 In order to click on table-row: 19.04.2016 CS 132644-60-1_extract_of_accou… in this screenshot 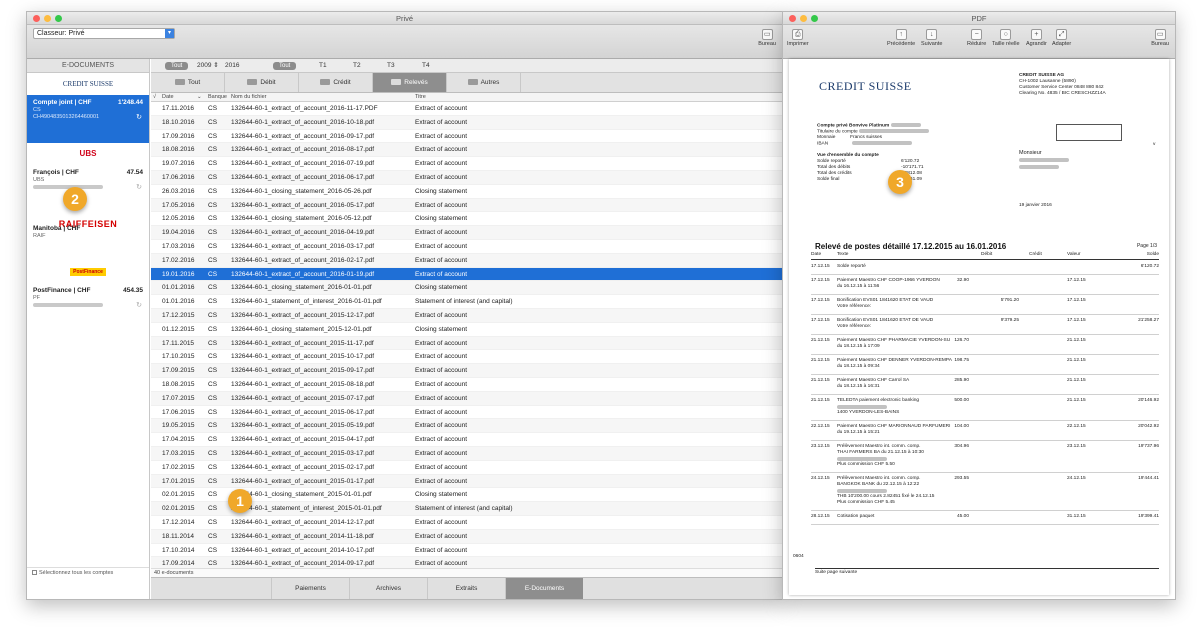, I will do `click(466, 233)`.